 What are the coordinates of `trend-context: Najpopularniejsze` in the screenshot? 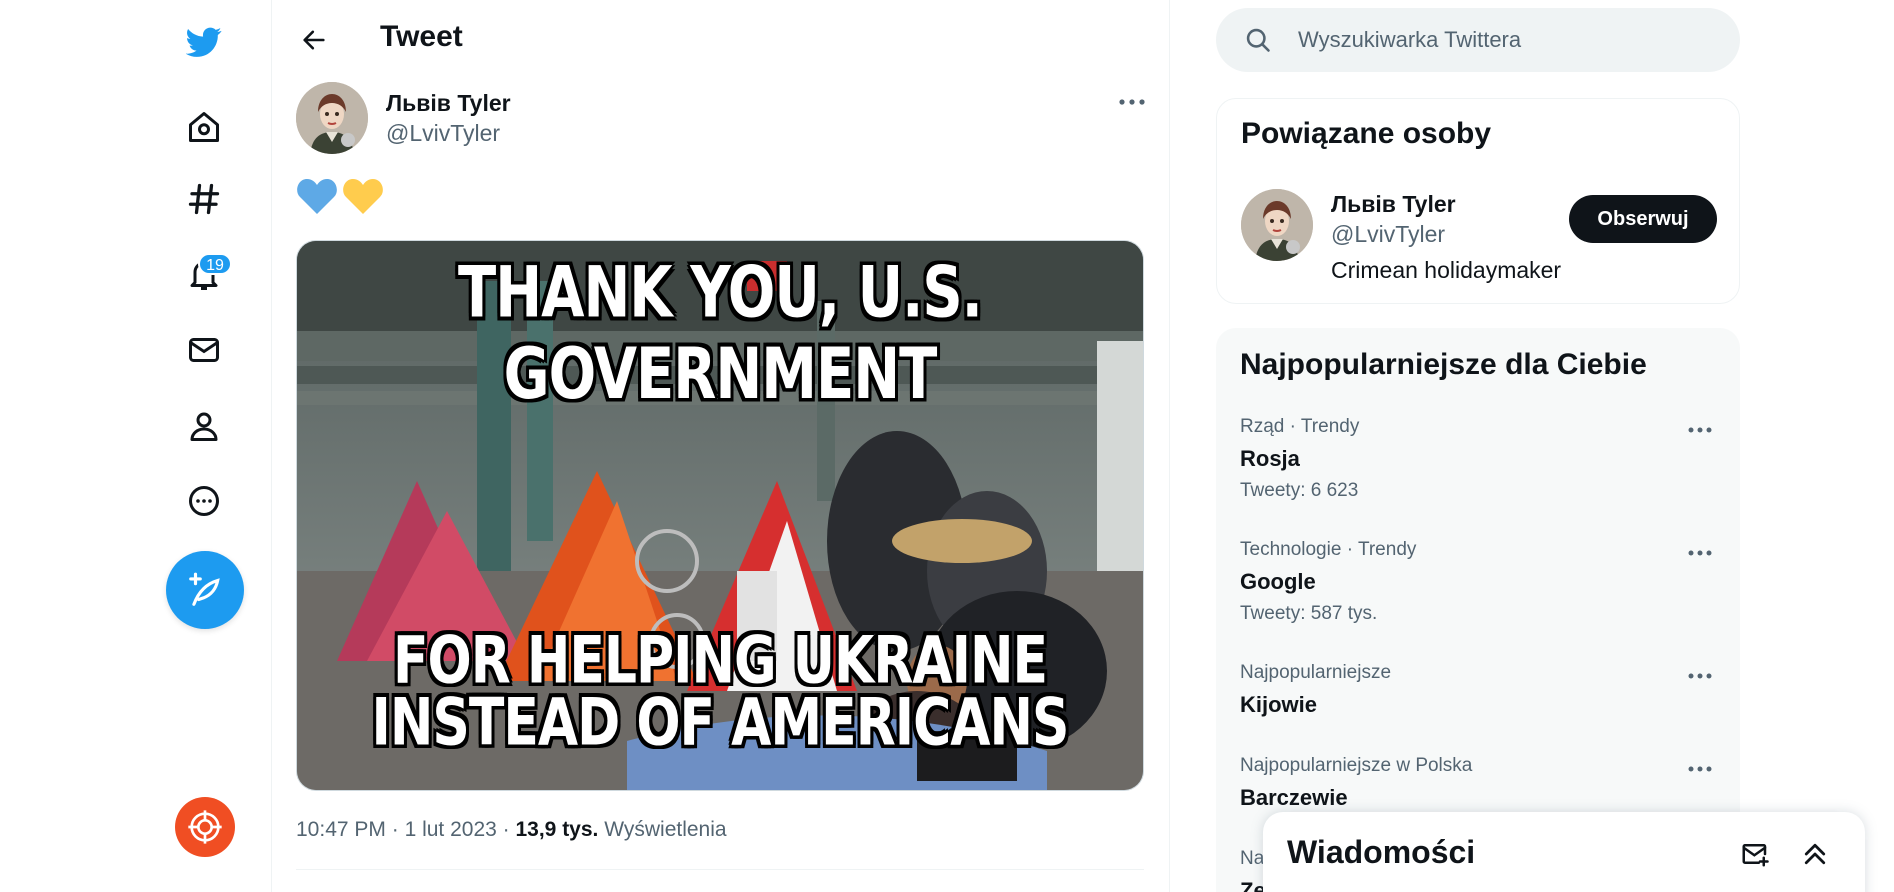 It's located at (1316, 672).